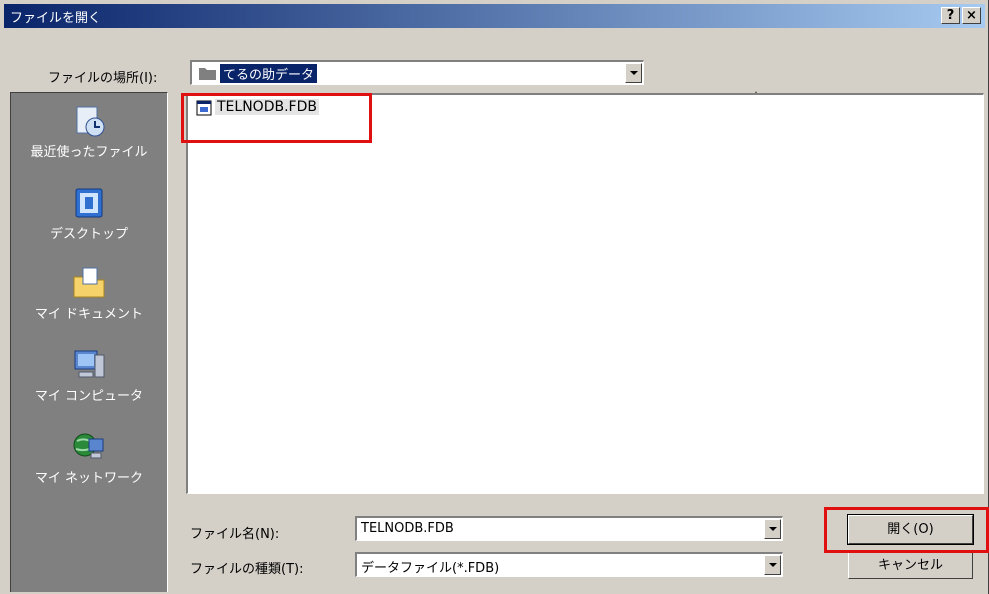  I want to click on place-desktop: デスクトップ, so click(89, 213).